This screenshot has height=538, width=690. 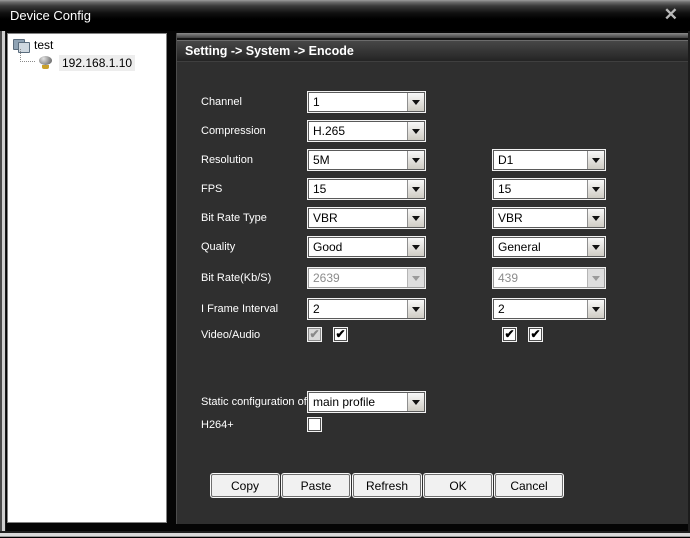 What do you see at coordinates (458, 485) in the screenshot?
I see `ok-button: OK` at bounding box center [458, 485].